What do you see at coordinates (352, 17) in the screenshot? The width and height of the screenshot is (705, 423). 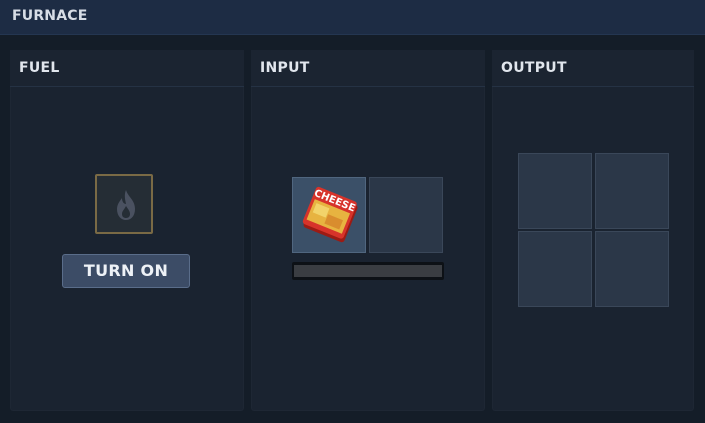 I see `title-bar: FURNACE` at bounding box center [352, 17].